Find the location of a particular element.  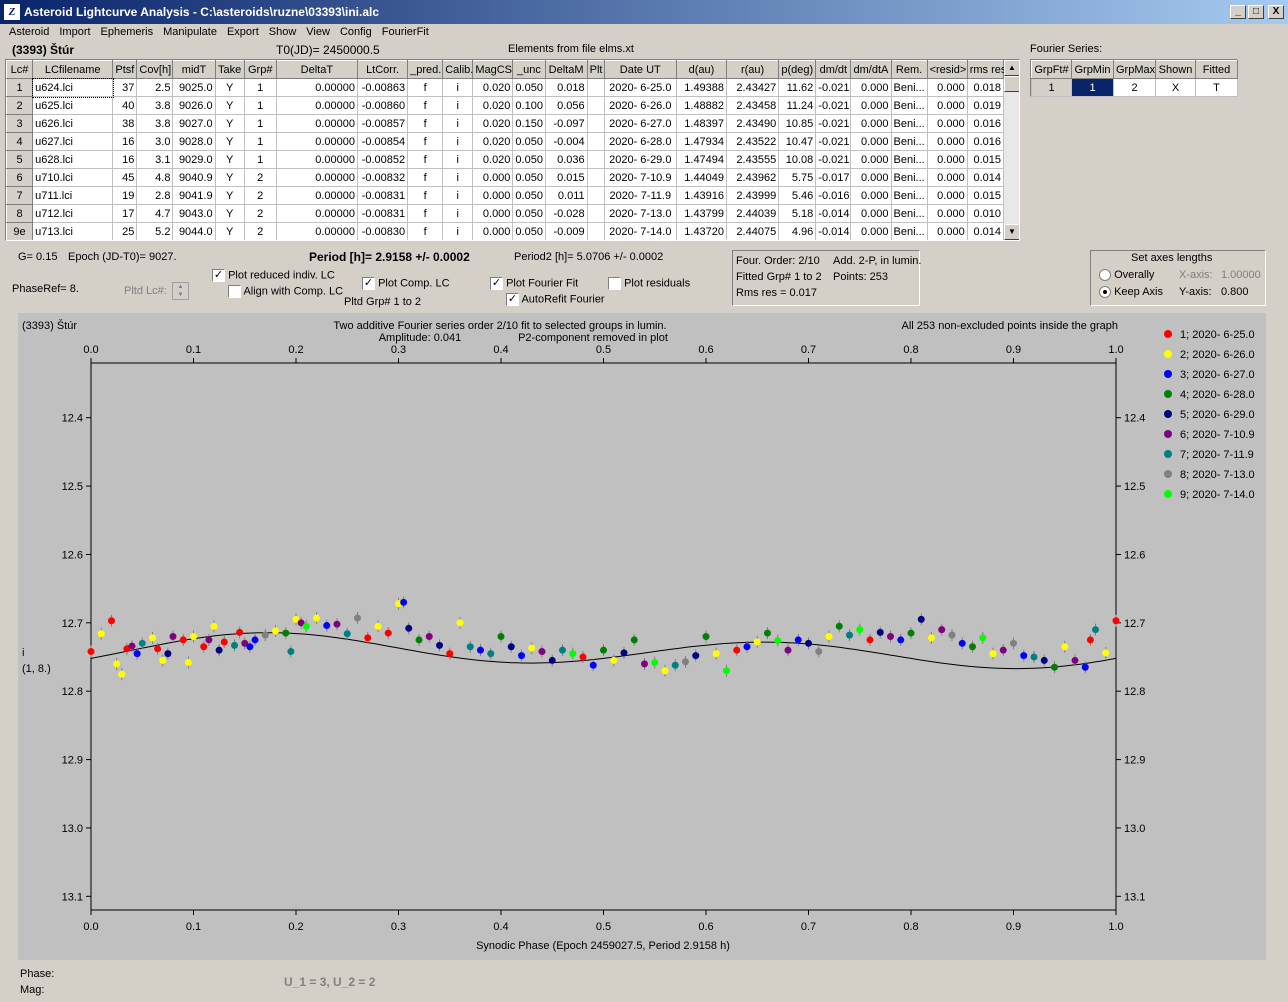

table-cell: 2.43490 is located at coordinates (753, 123).